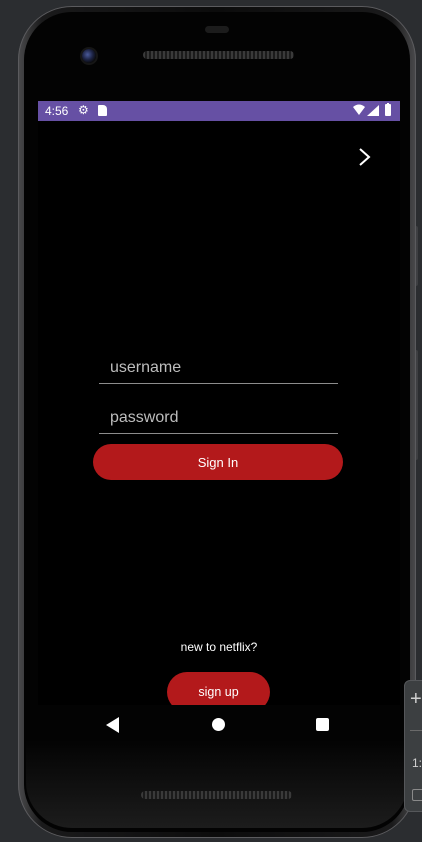 Image resolution: width=422 pixels, height=842 pixels. I want to click on recents-icon, so click(322, 724).